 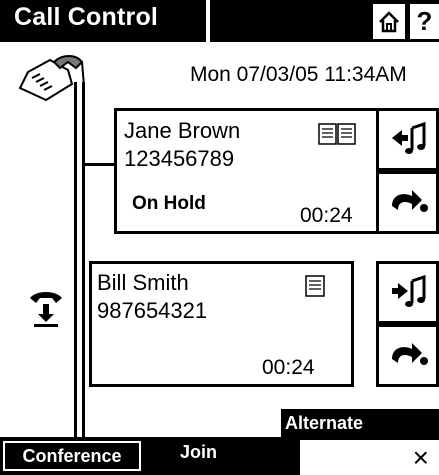 I want to click on caller-number: 123456789, so click(x=179, y=158).